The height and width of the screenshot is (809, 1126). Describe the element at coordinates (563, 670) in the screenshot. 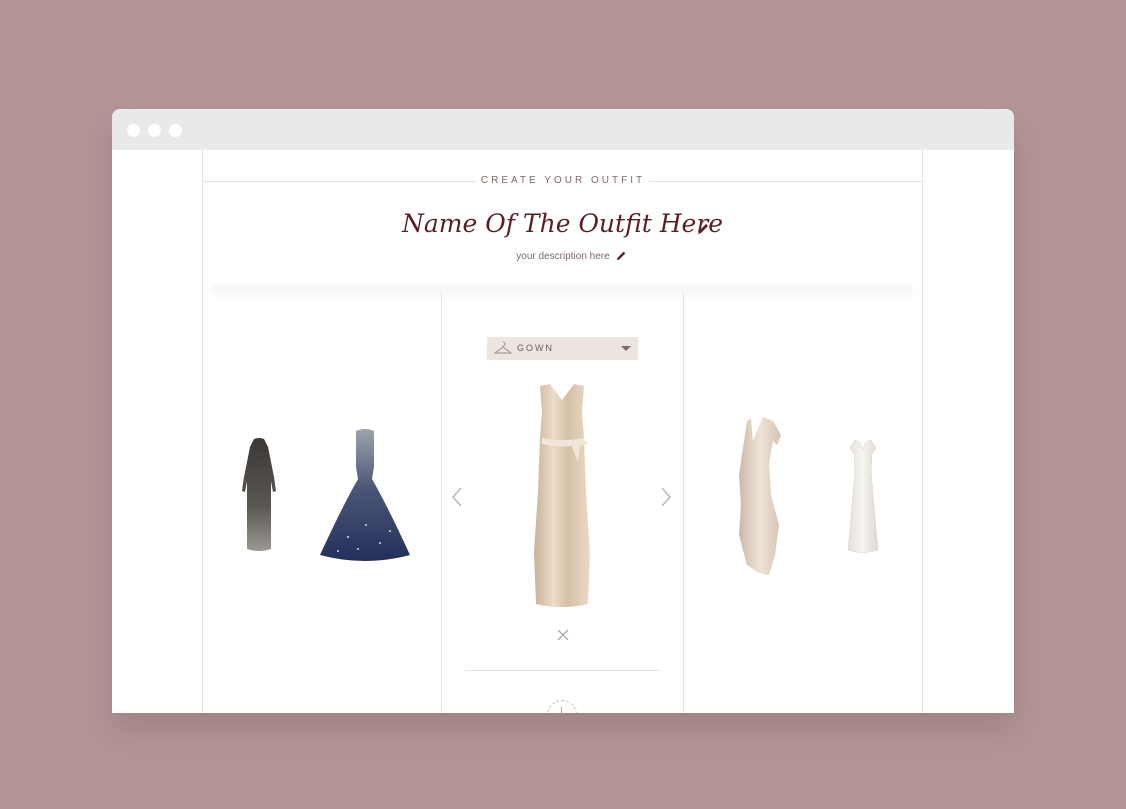

I see `center-divider` at that location.